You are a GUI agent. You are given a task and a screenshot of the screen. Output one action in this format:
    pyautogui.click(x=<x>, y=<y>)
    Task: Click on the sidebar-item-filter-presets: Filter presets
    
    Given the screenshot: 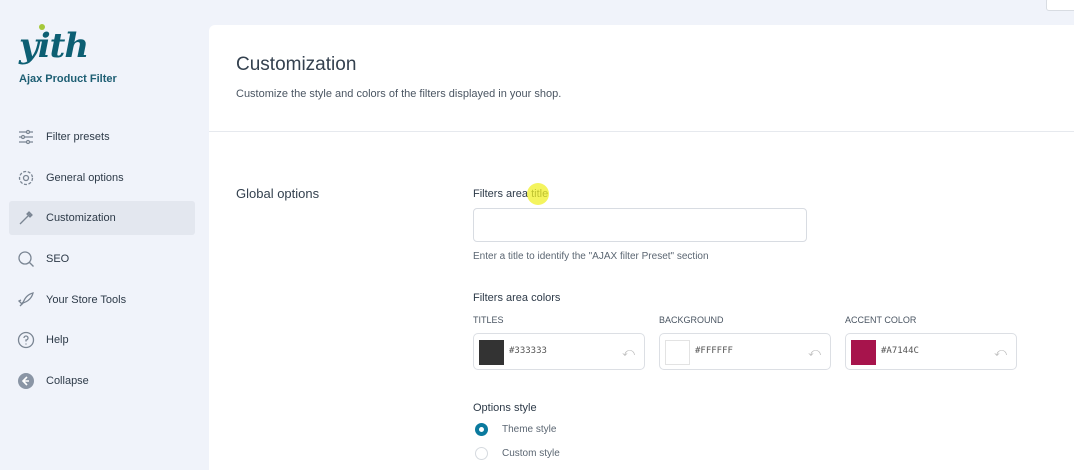 What is the action you would take?
    pyautogui.click(x=102, y=137)
    